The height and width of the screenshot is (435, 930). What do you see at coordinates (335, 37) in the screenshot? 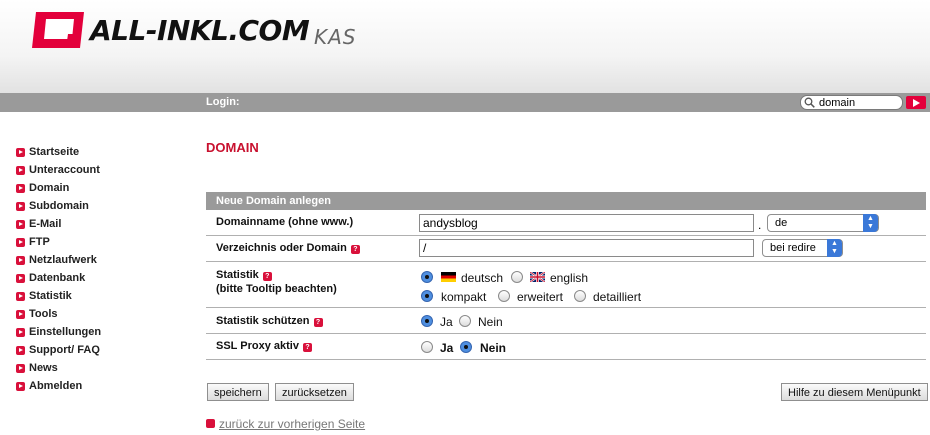
I see `product-name: KAS` at bounding box center [335, 37].